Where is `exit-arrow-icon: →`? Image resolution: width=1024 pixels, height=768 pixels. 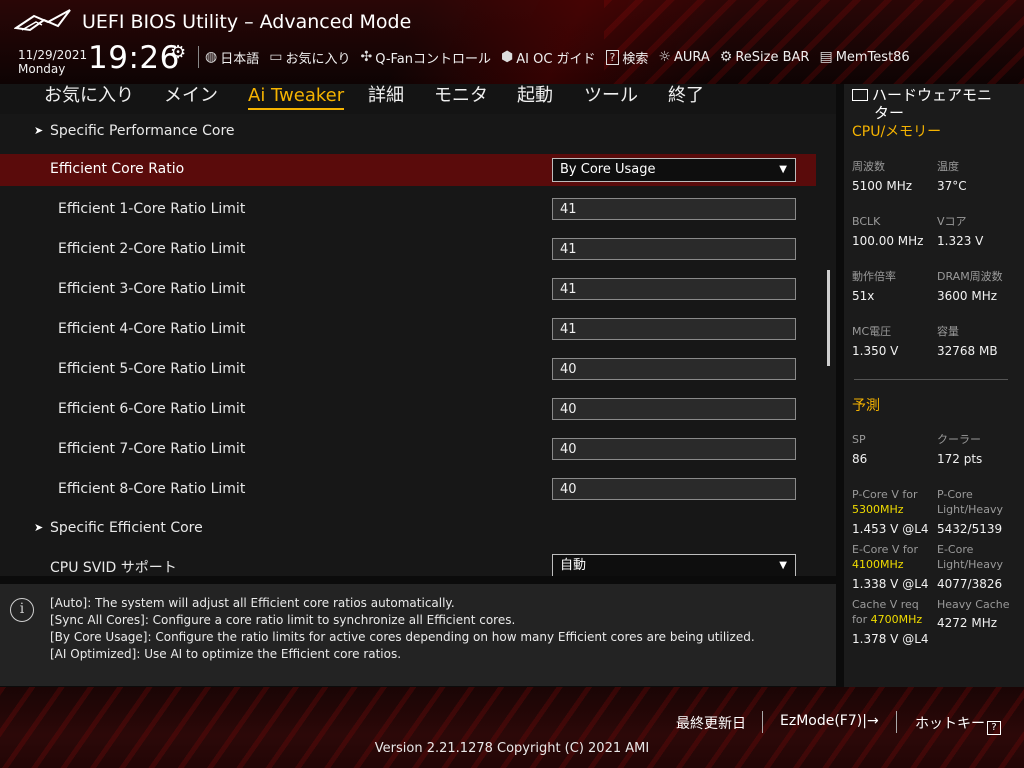
exit-arrow-icon: → is located at coordinates (872, 721).